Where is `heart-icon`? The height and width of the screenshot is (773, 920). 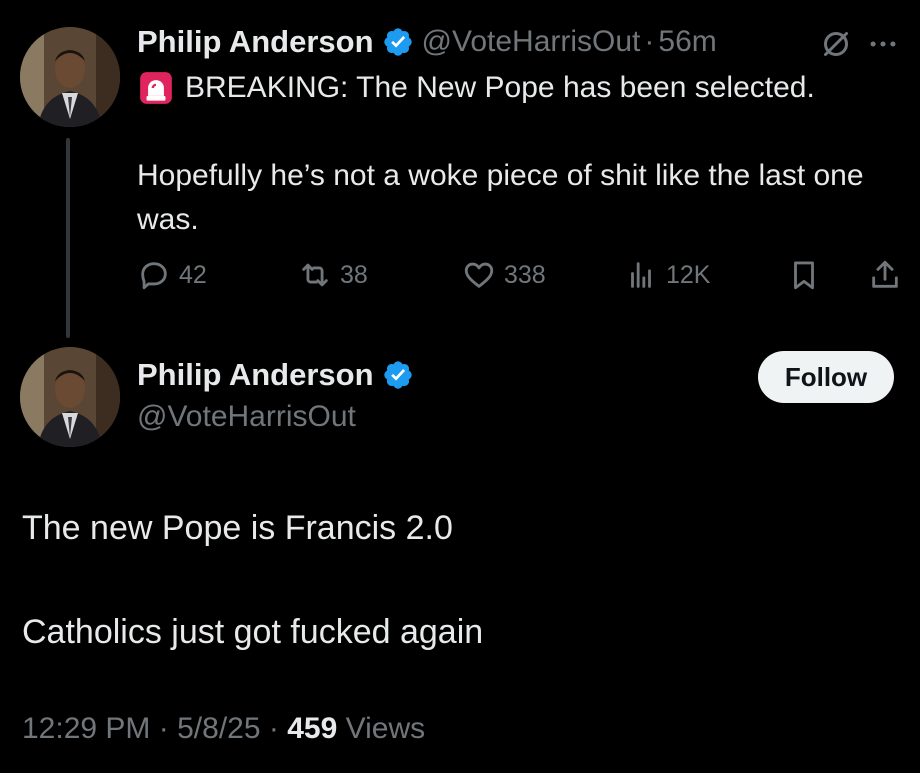 heart-icon is located at coordinates (479, 275).